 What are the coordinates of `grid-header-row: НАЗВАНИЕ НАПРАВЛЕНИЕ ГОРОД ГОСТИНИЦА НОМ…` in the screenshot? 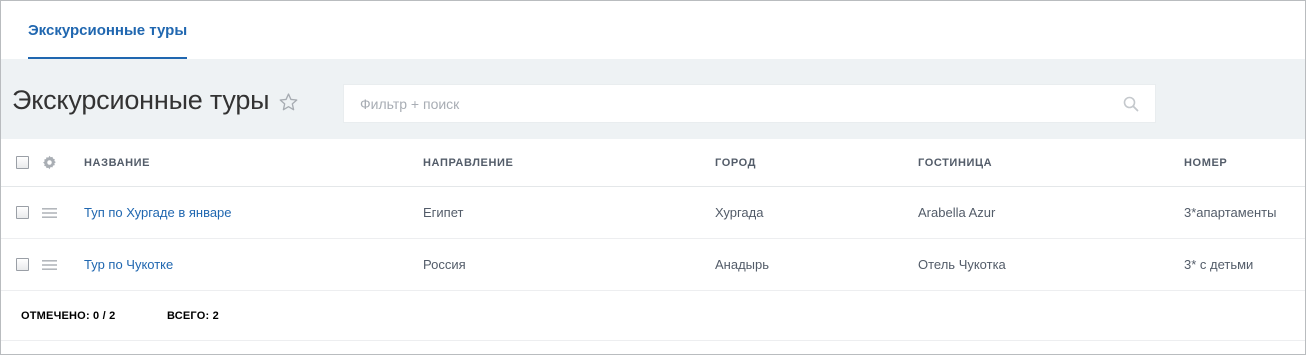 It's located at (653, 163).